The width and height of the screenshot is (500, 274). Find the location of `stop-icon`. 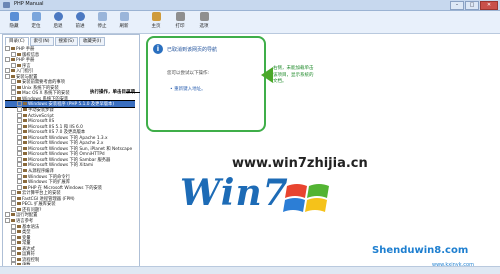

stop-icon is located at coordinates (102, 16).